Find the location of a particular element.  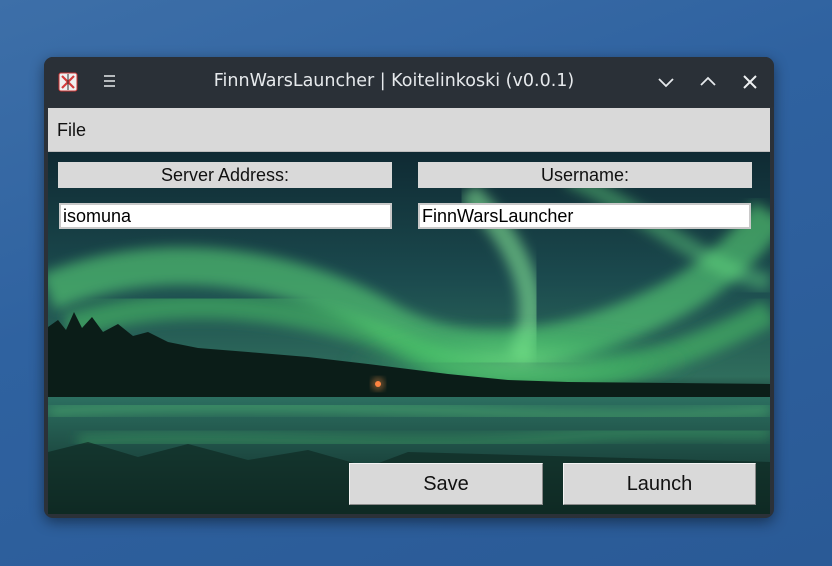

server-address-input is located at coordinates (225, 216).